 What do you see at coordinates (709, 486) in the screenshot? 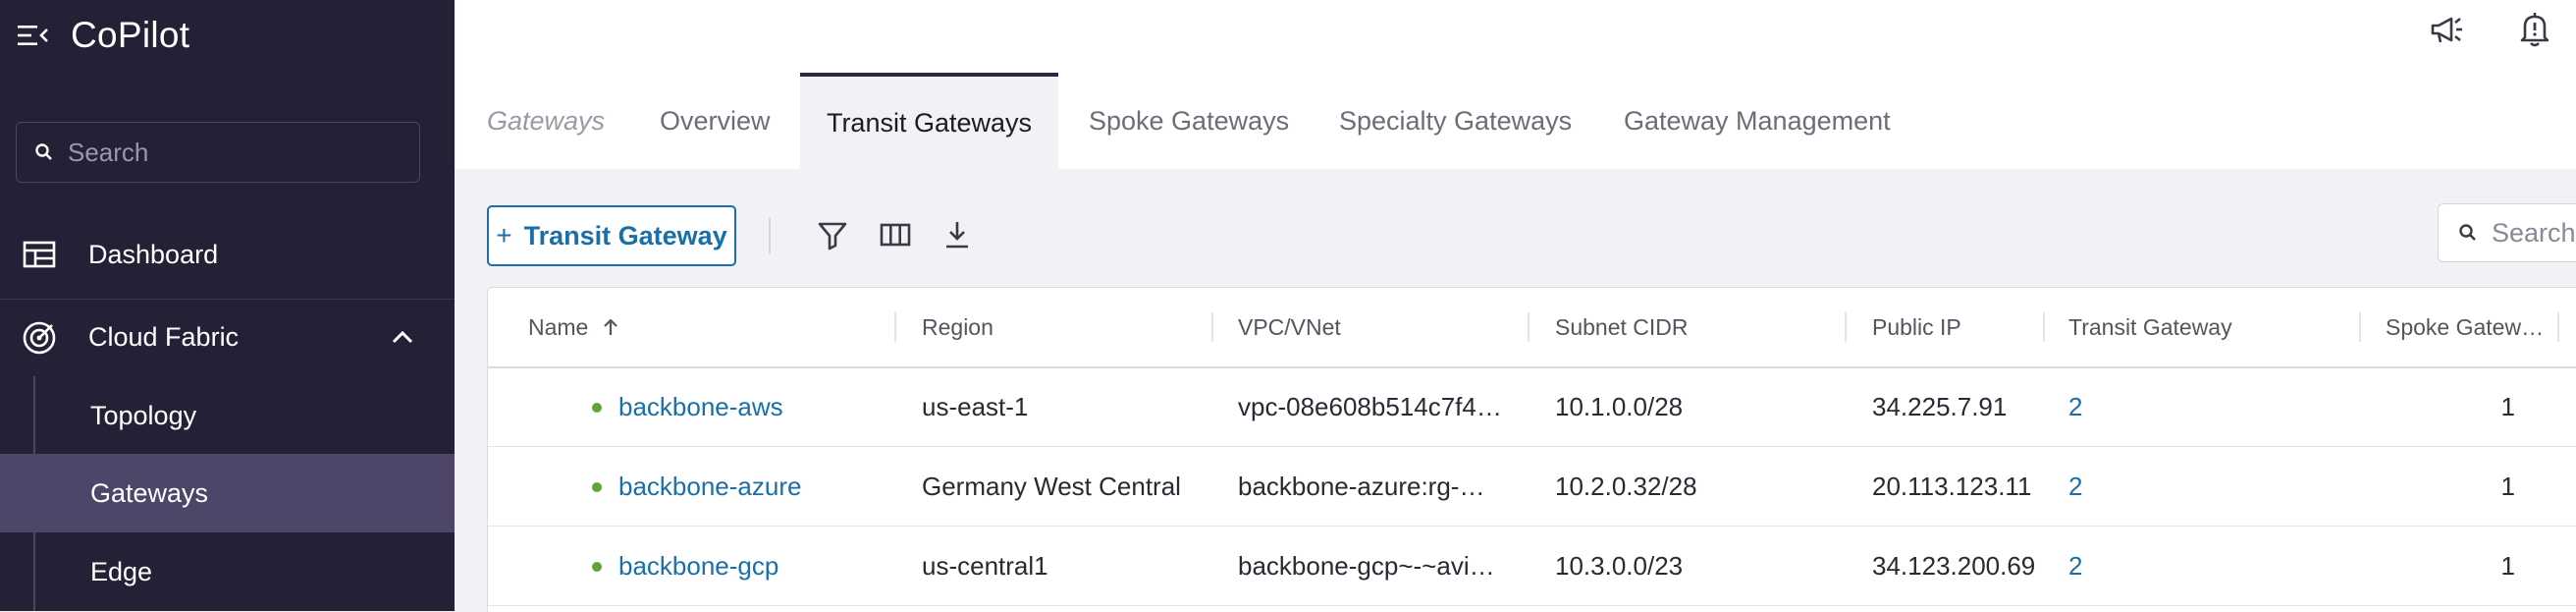
I see `gateway-name-link: backbone-azure` at bounding box center [709, 486].